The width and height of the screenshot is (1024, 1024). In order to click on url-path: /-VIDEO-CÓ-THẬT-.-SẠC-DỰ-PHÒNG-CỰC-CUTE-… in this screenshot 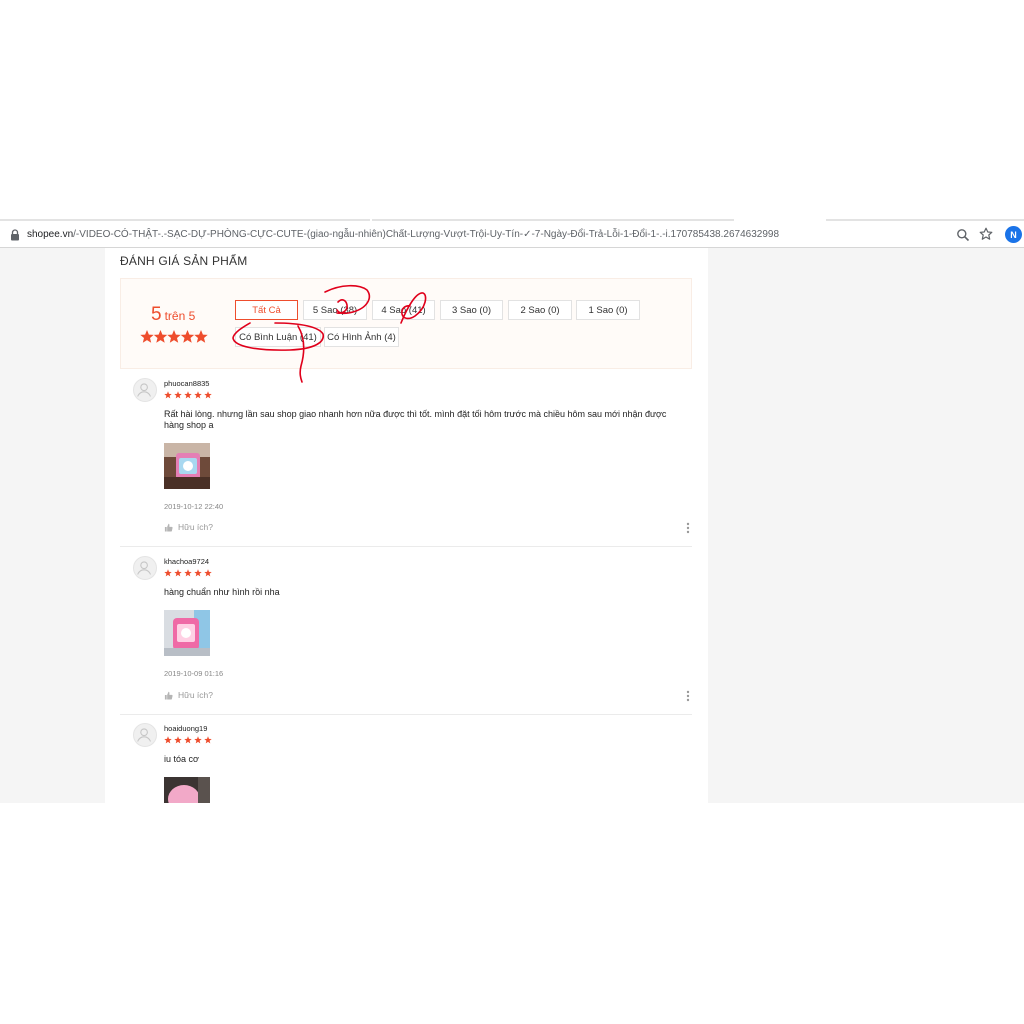, I will do `click(426, 234)`.